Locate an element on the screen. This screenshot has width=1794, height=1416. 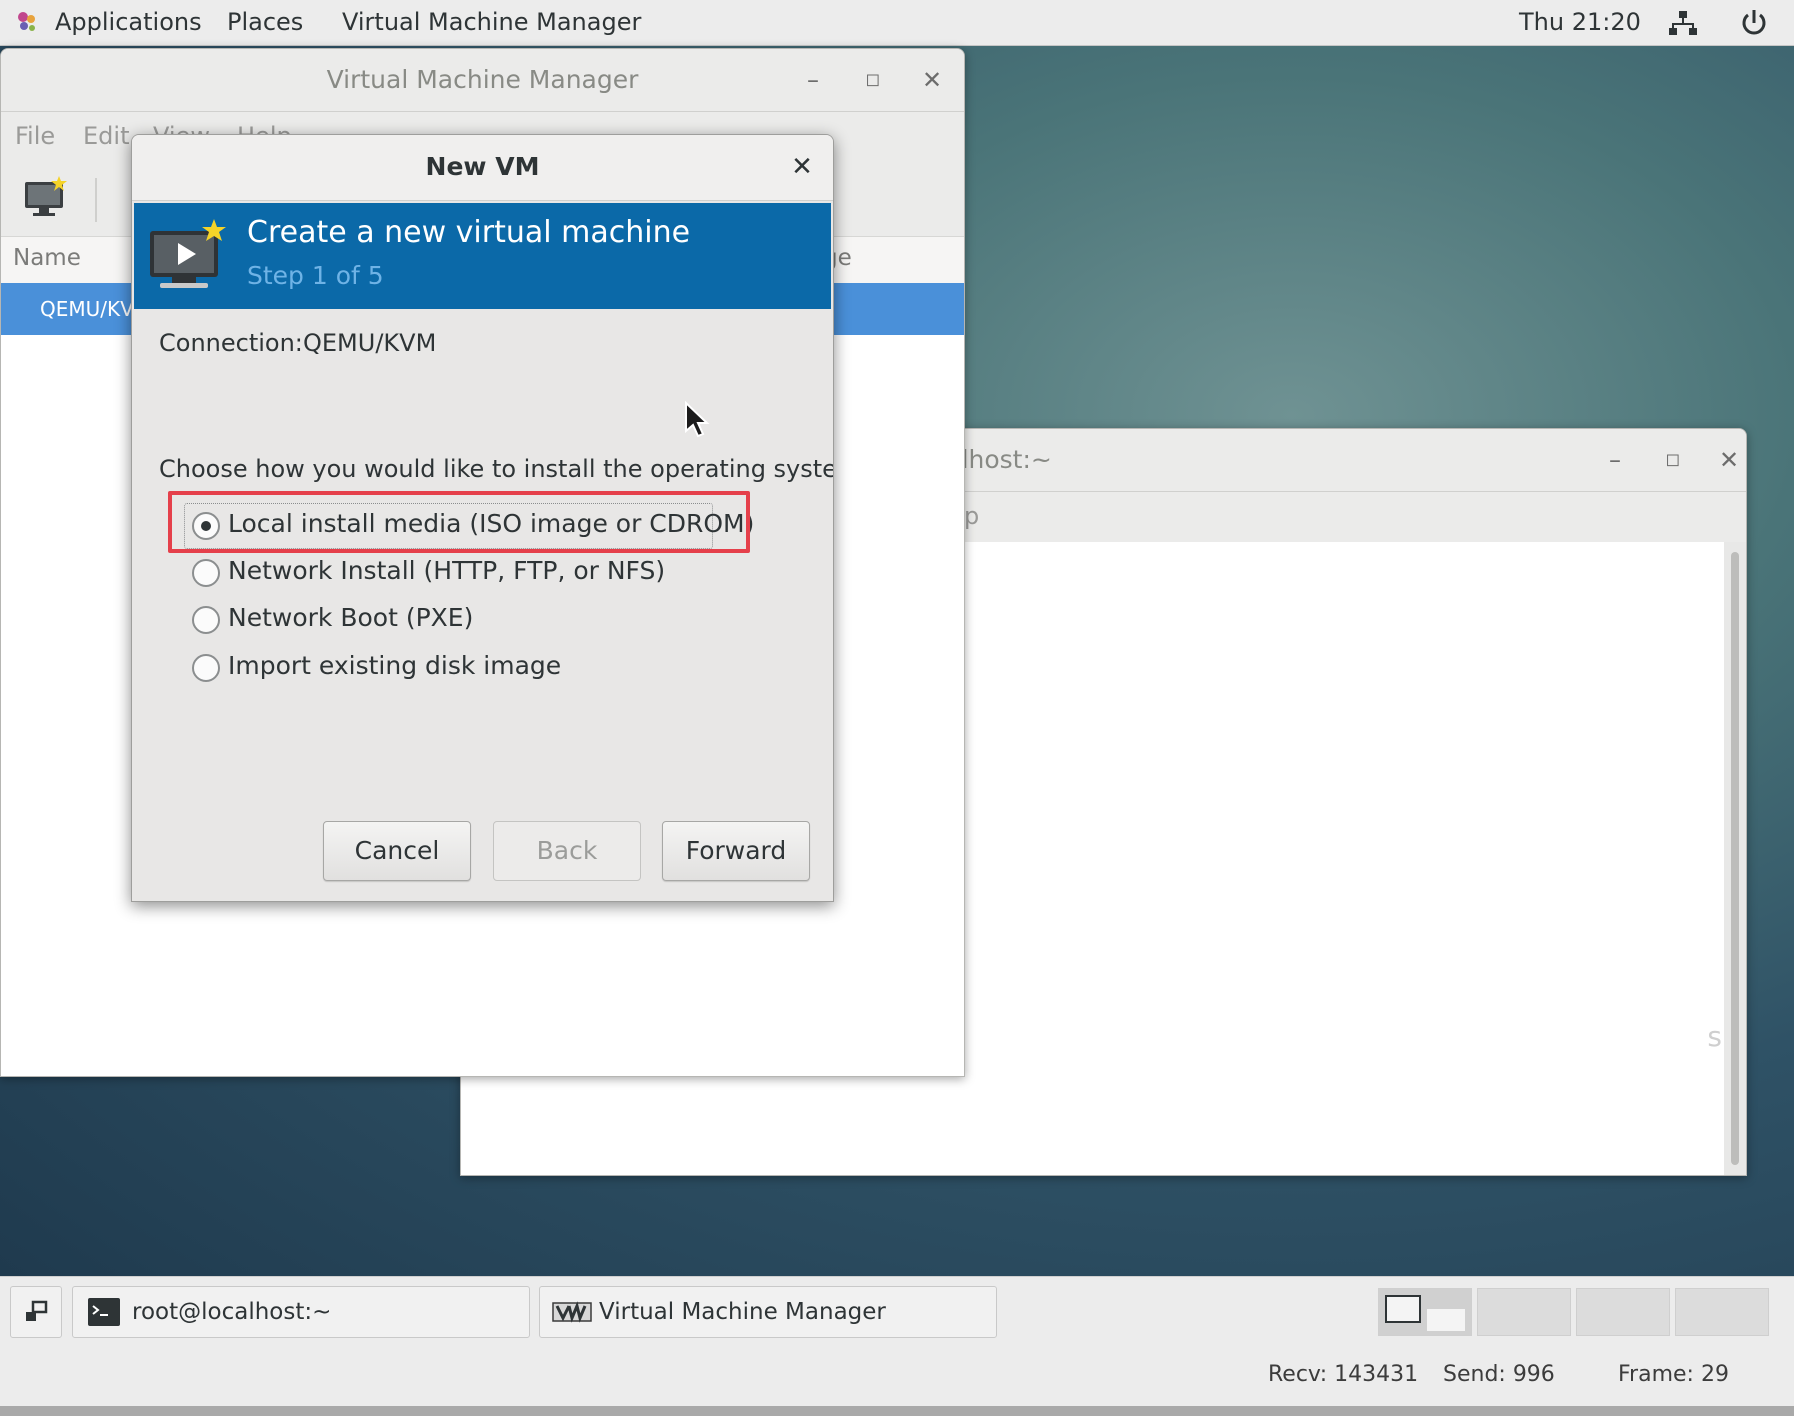
applications-icon is located at coordinates (26, 21).